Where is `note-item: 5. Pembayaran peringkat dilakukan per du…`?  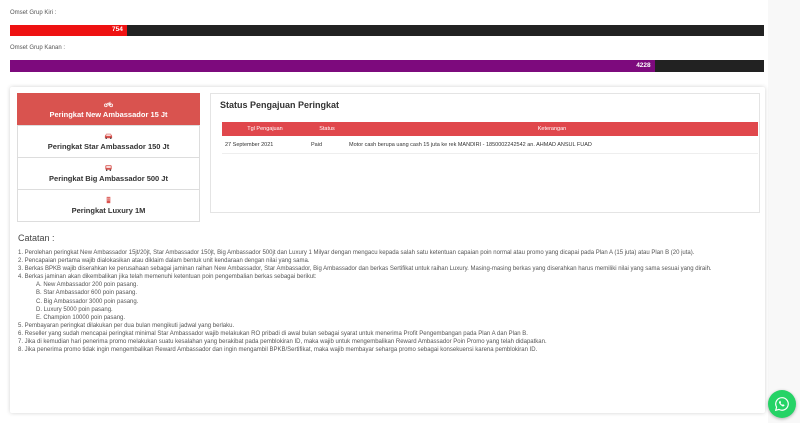 note-item: 5. Pembayaran peringkat dilakukan per du… is located at coordinates (126, 325).